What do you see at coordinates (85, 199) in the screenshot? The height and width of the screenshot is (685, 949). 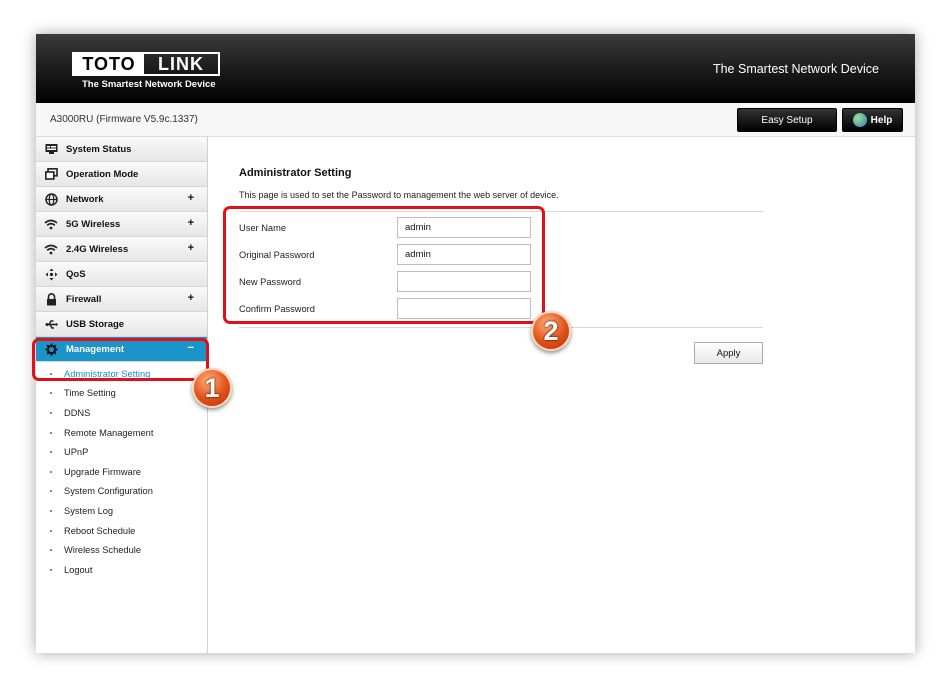 I see `sidebar-item-label: Network` at bounding box center [85, 199].